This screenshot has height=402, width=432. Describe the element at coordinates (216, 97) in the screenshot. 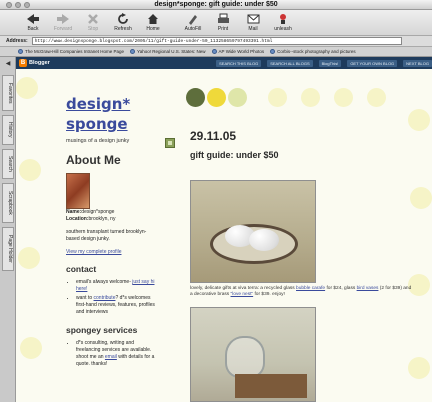

I see `yellow-dot` at that location.